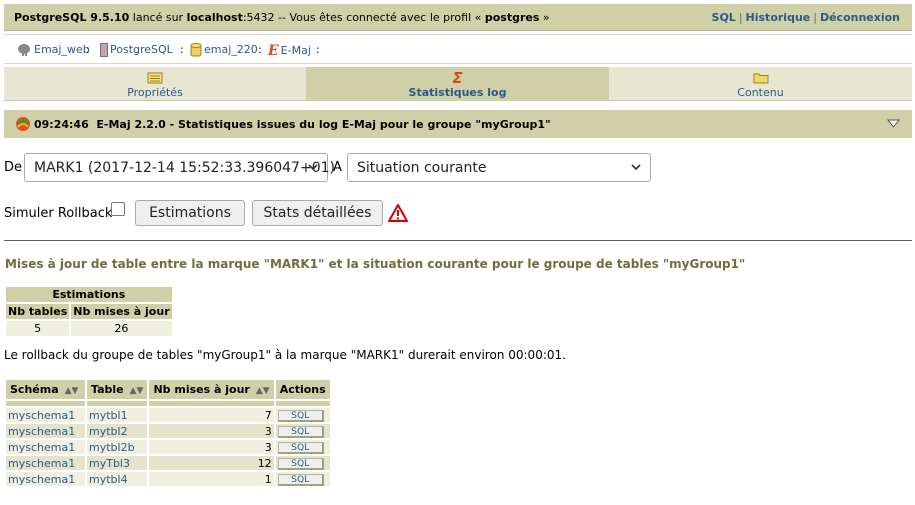 Image resolution: width=915 pixels, height=505 pixels. Describe the element at coordinates (778, 17) in the screenshot. I see `history-link: Historique` at that location.